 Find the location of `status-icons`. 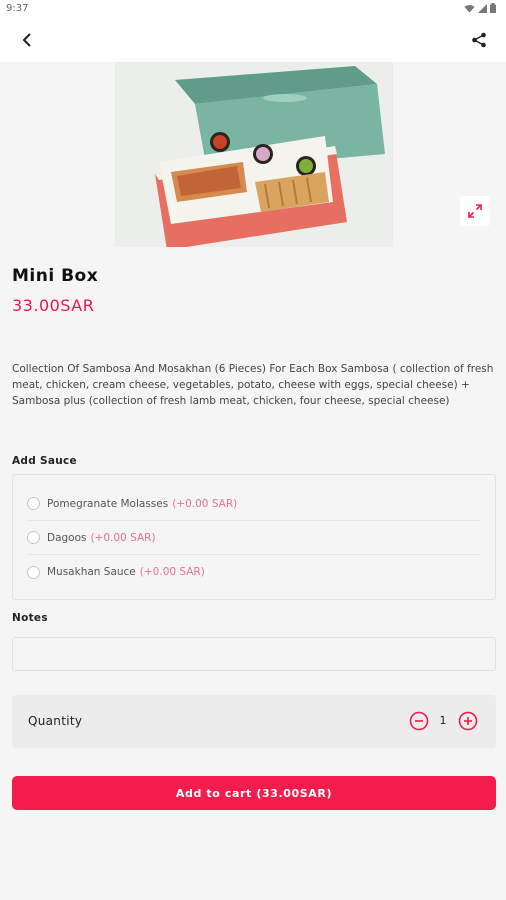

status-icons is located at coordinates (480, 9).